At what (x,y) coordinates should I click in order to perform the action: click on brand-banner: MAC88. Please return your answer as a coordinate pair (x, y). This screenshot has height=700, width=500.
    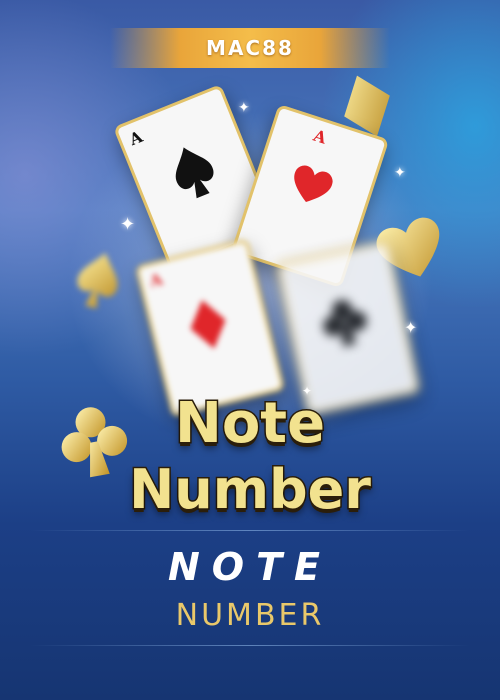
    Looking at the image, I should click on (250, 48).